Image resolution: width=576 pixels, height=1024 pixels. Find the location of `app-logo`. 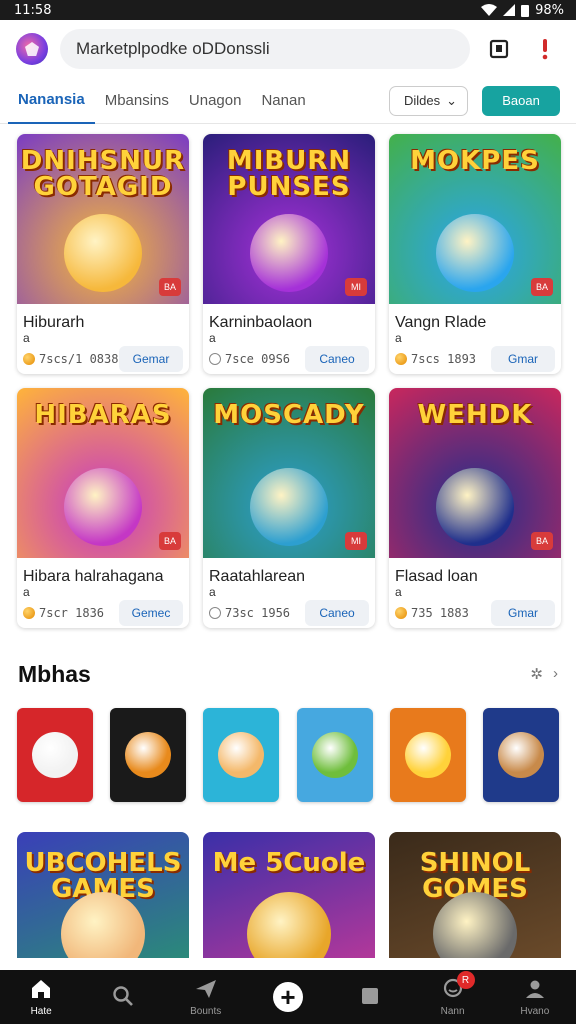

app-logo is located at coordinates (32, 49).